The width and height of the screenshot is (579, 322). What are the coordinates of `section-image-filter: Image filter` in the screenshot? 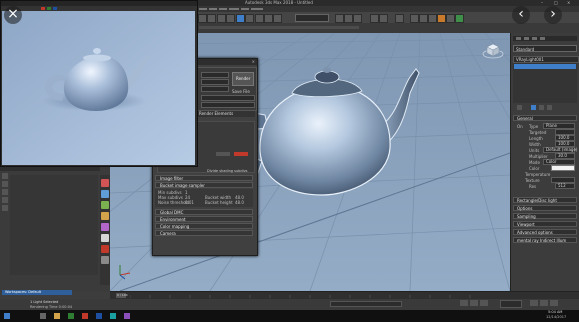 It's located at (204, 178).